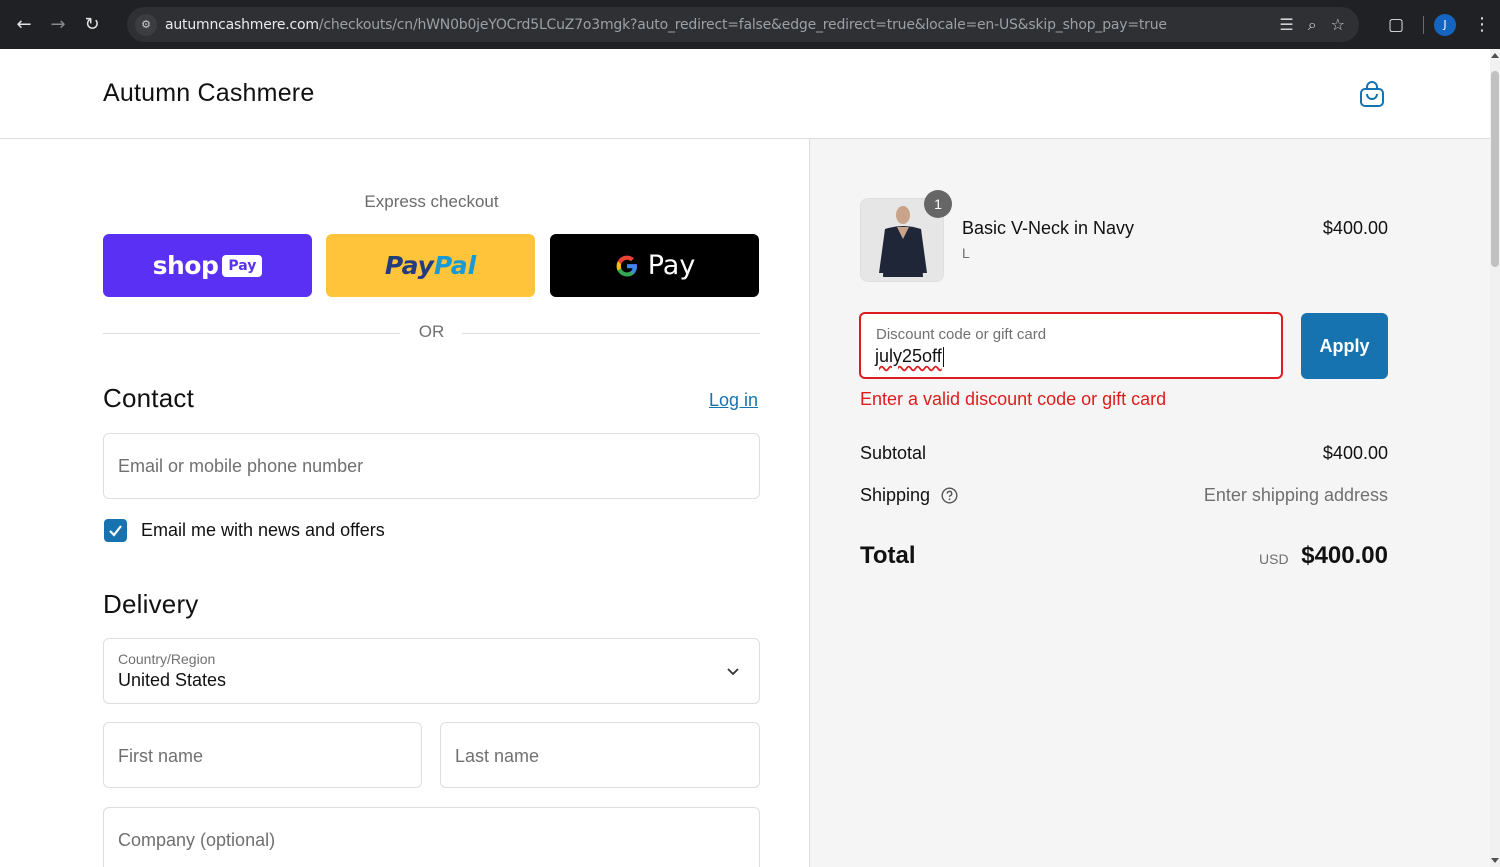  I want to click on discount-error-message: Enter a valid discount code or gift card, so click(1013, 399).